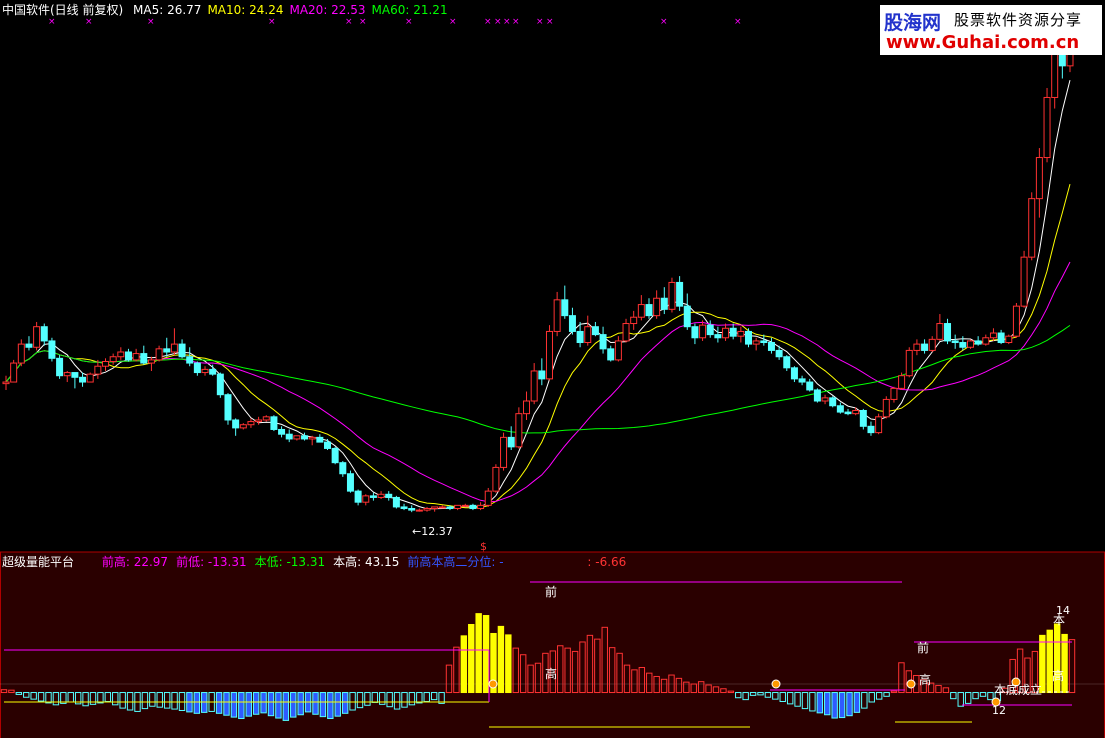  Describe the element at coordinates (1059, 620) in the screenshot. I see `annot-ben: 本` at that location.